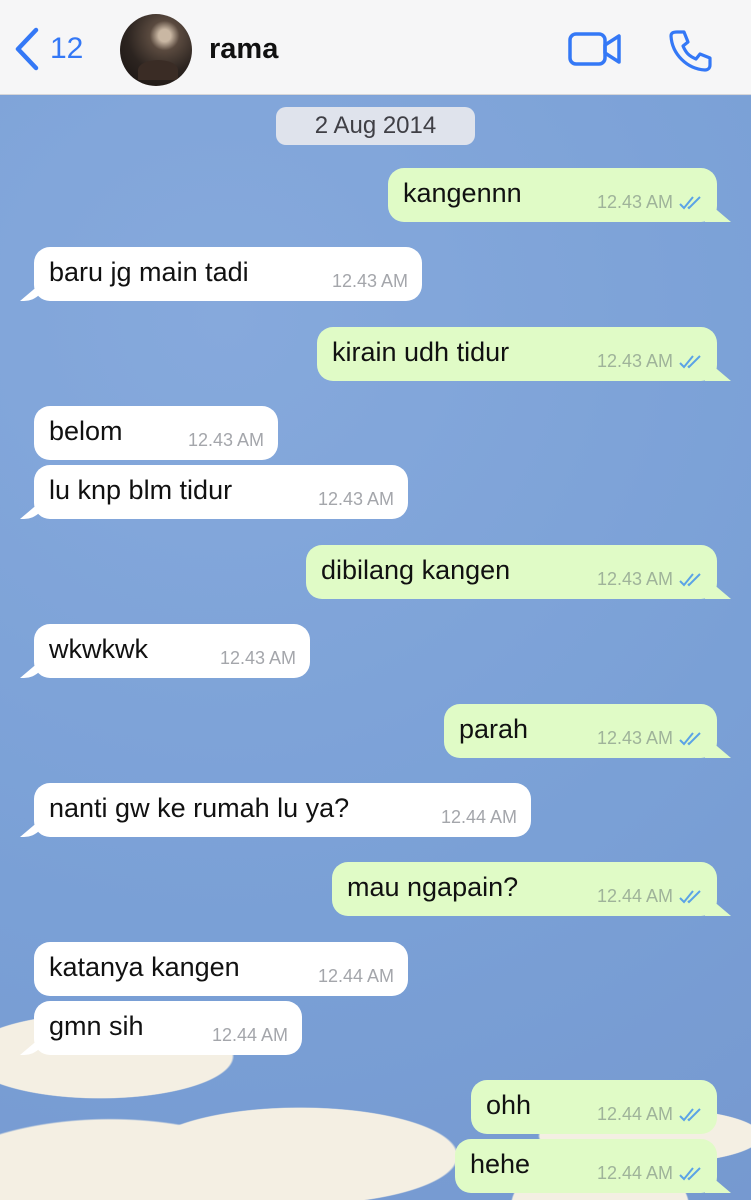 The height and width of the screenshot is (1200, 751). What do you see at coordinates (141, 490) in the screenshot?
I see `message-text: lu knp blm tidur` at bounding box center [141, 490].